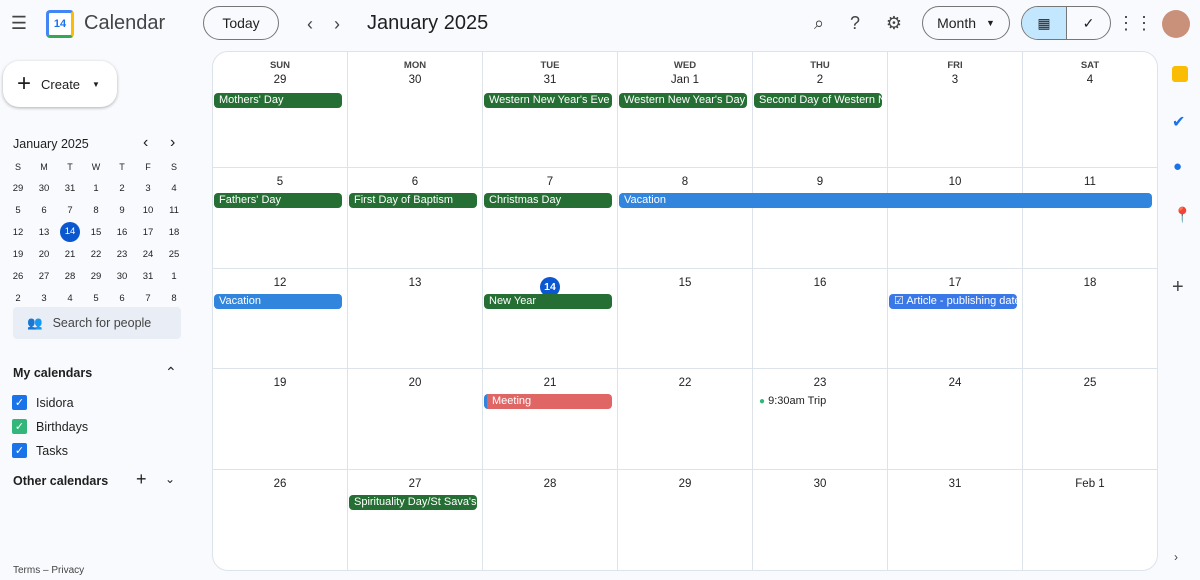 This screenshot has height=580, width=1200. What do you see at coordinates (1180, 74) in the screenshot?
I see `keep-icon` at bounding box center [1180, 74].